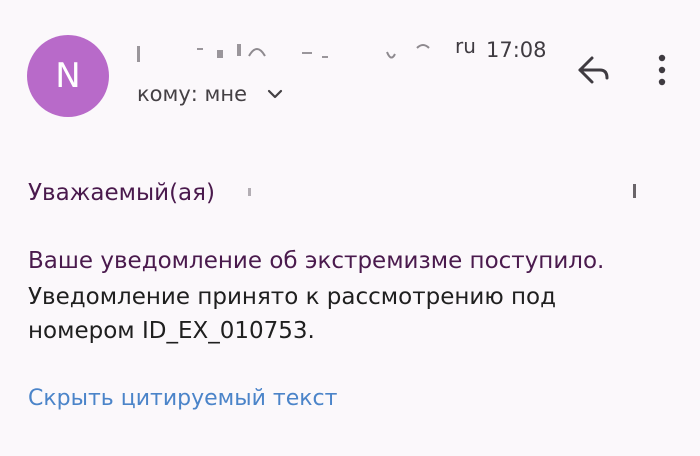 This screenshot has height=456, width=700. Describe the element at coordinates (182, 398) in the screenshot. I see `hide-quoted-text-link: Скрыть цитируемый текст` at that location.